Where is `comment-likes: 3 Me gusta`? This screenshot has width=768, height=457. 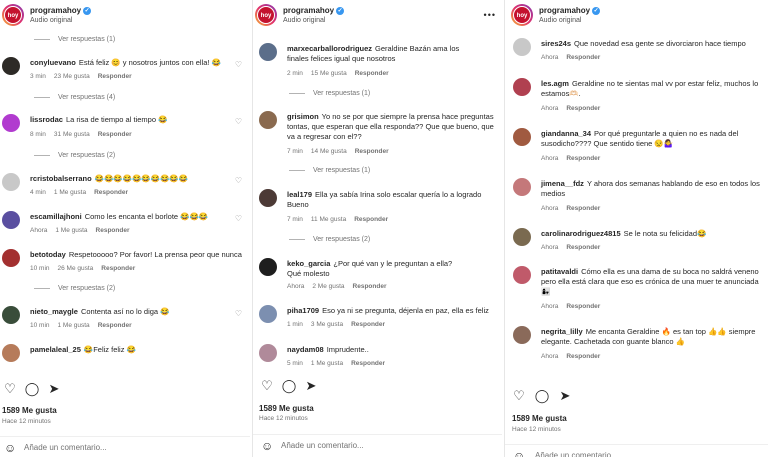 comment-likes: 3 Me gusta is located at coordinates (327, 324).